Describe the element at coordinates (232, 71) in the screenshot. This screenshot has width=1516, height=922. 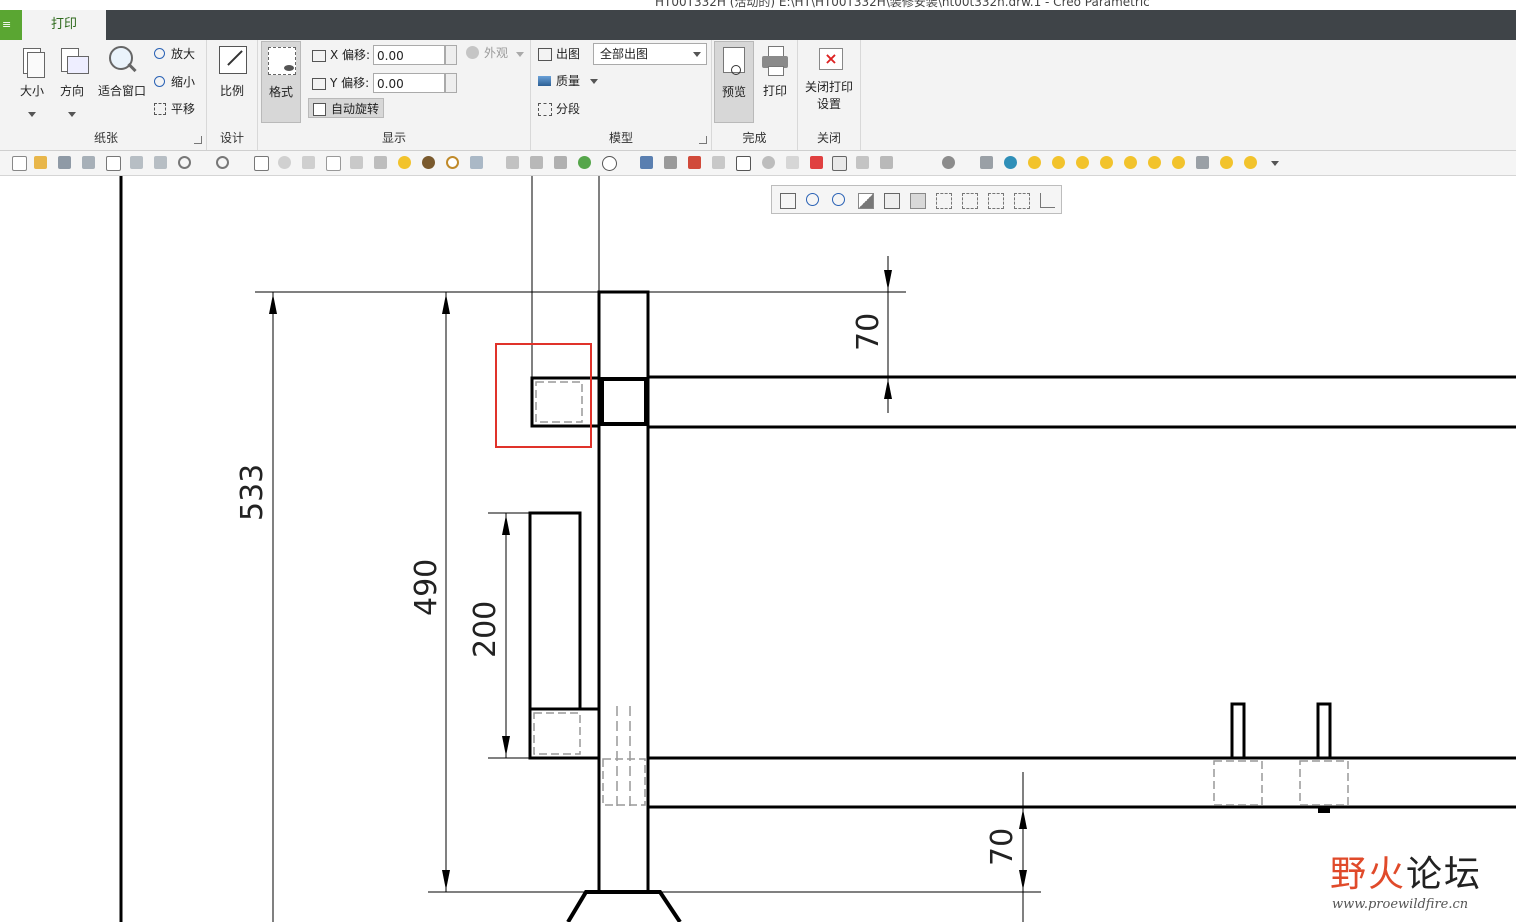
I see `scale-button: 比例` at that location.